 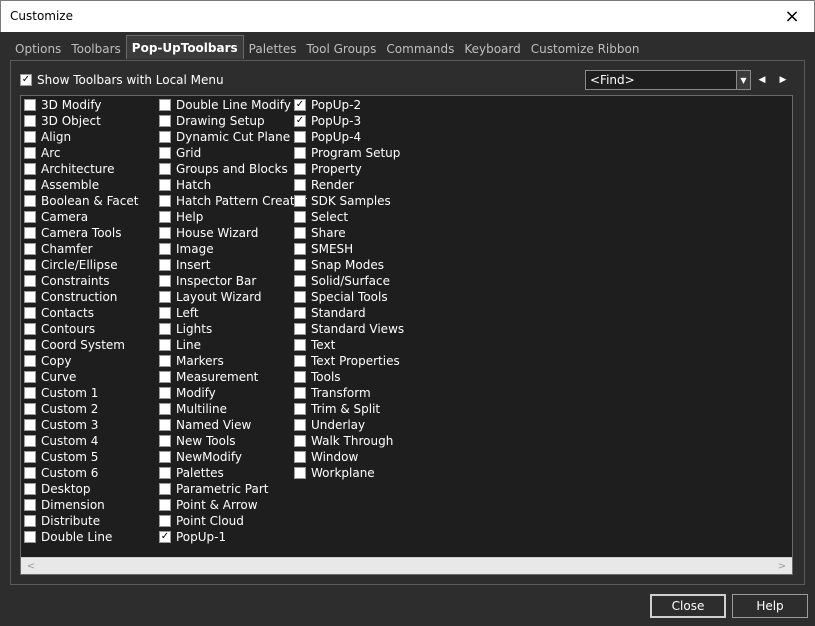 I want to click on toolbar-list-item: PopUp-4, so click(x=349, y=137).